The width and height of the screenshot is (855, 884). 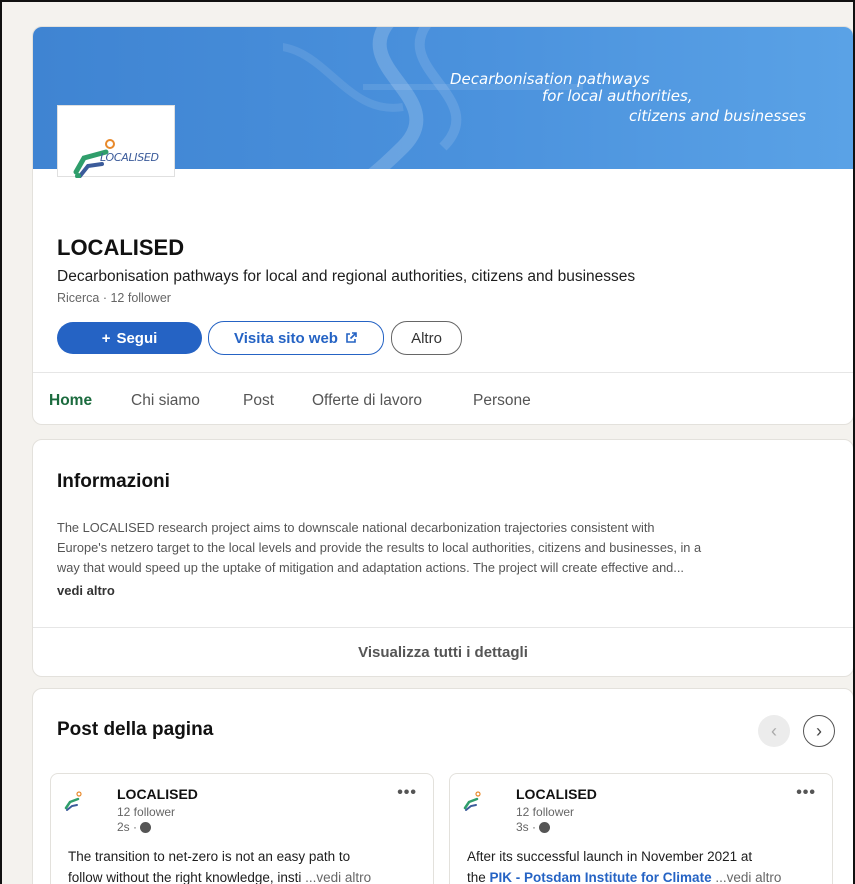 What do you see at coordinates (70, 401) in the screenshot?
I see `tab-home: Home` at bounding box center [70, 401].